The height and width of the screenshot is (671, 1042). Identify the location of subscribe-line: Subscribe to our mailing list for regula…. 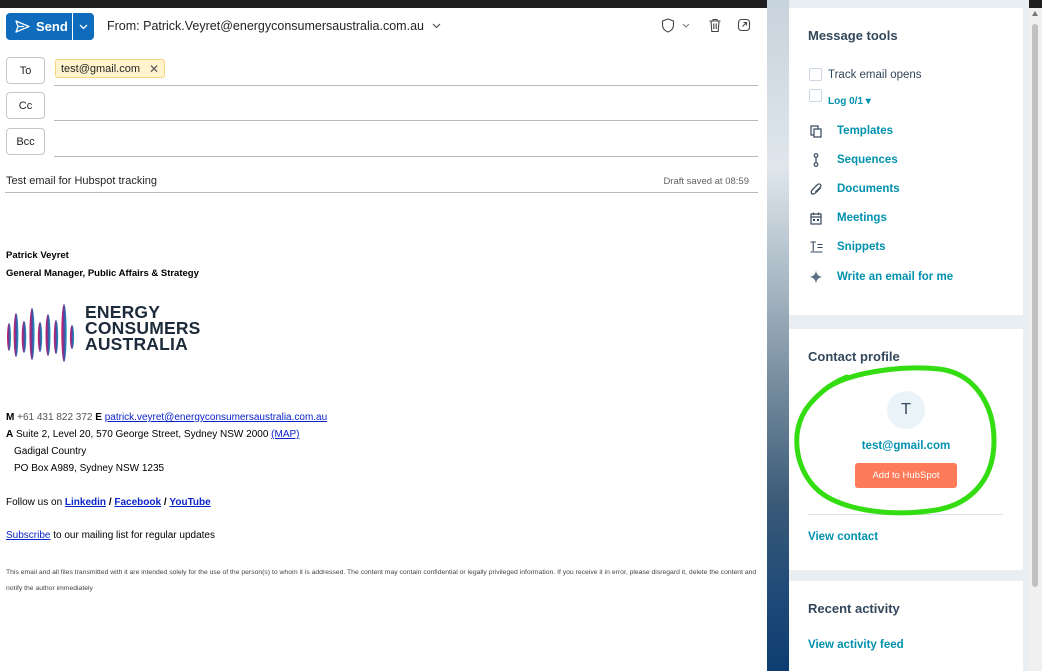
(110, 535).